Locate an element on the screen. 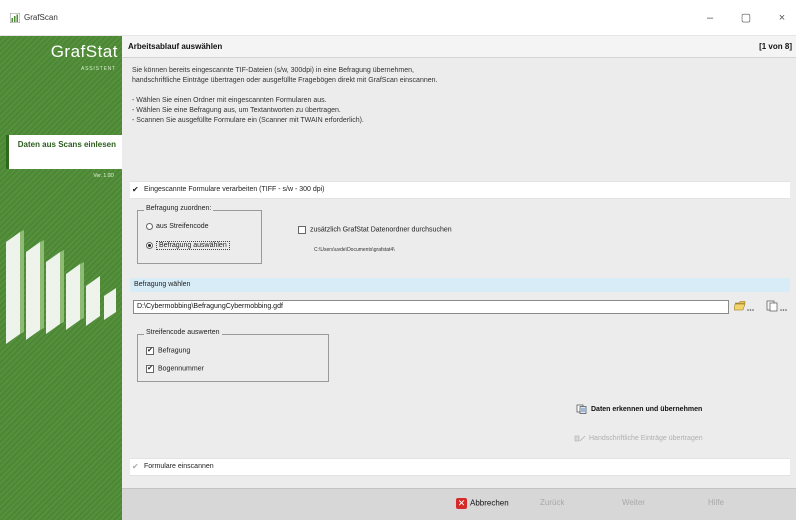  window-title: GrafScan is located at coordinates (41, 17).